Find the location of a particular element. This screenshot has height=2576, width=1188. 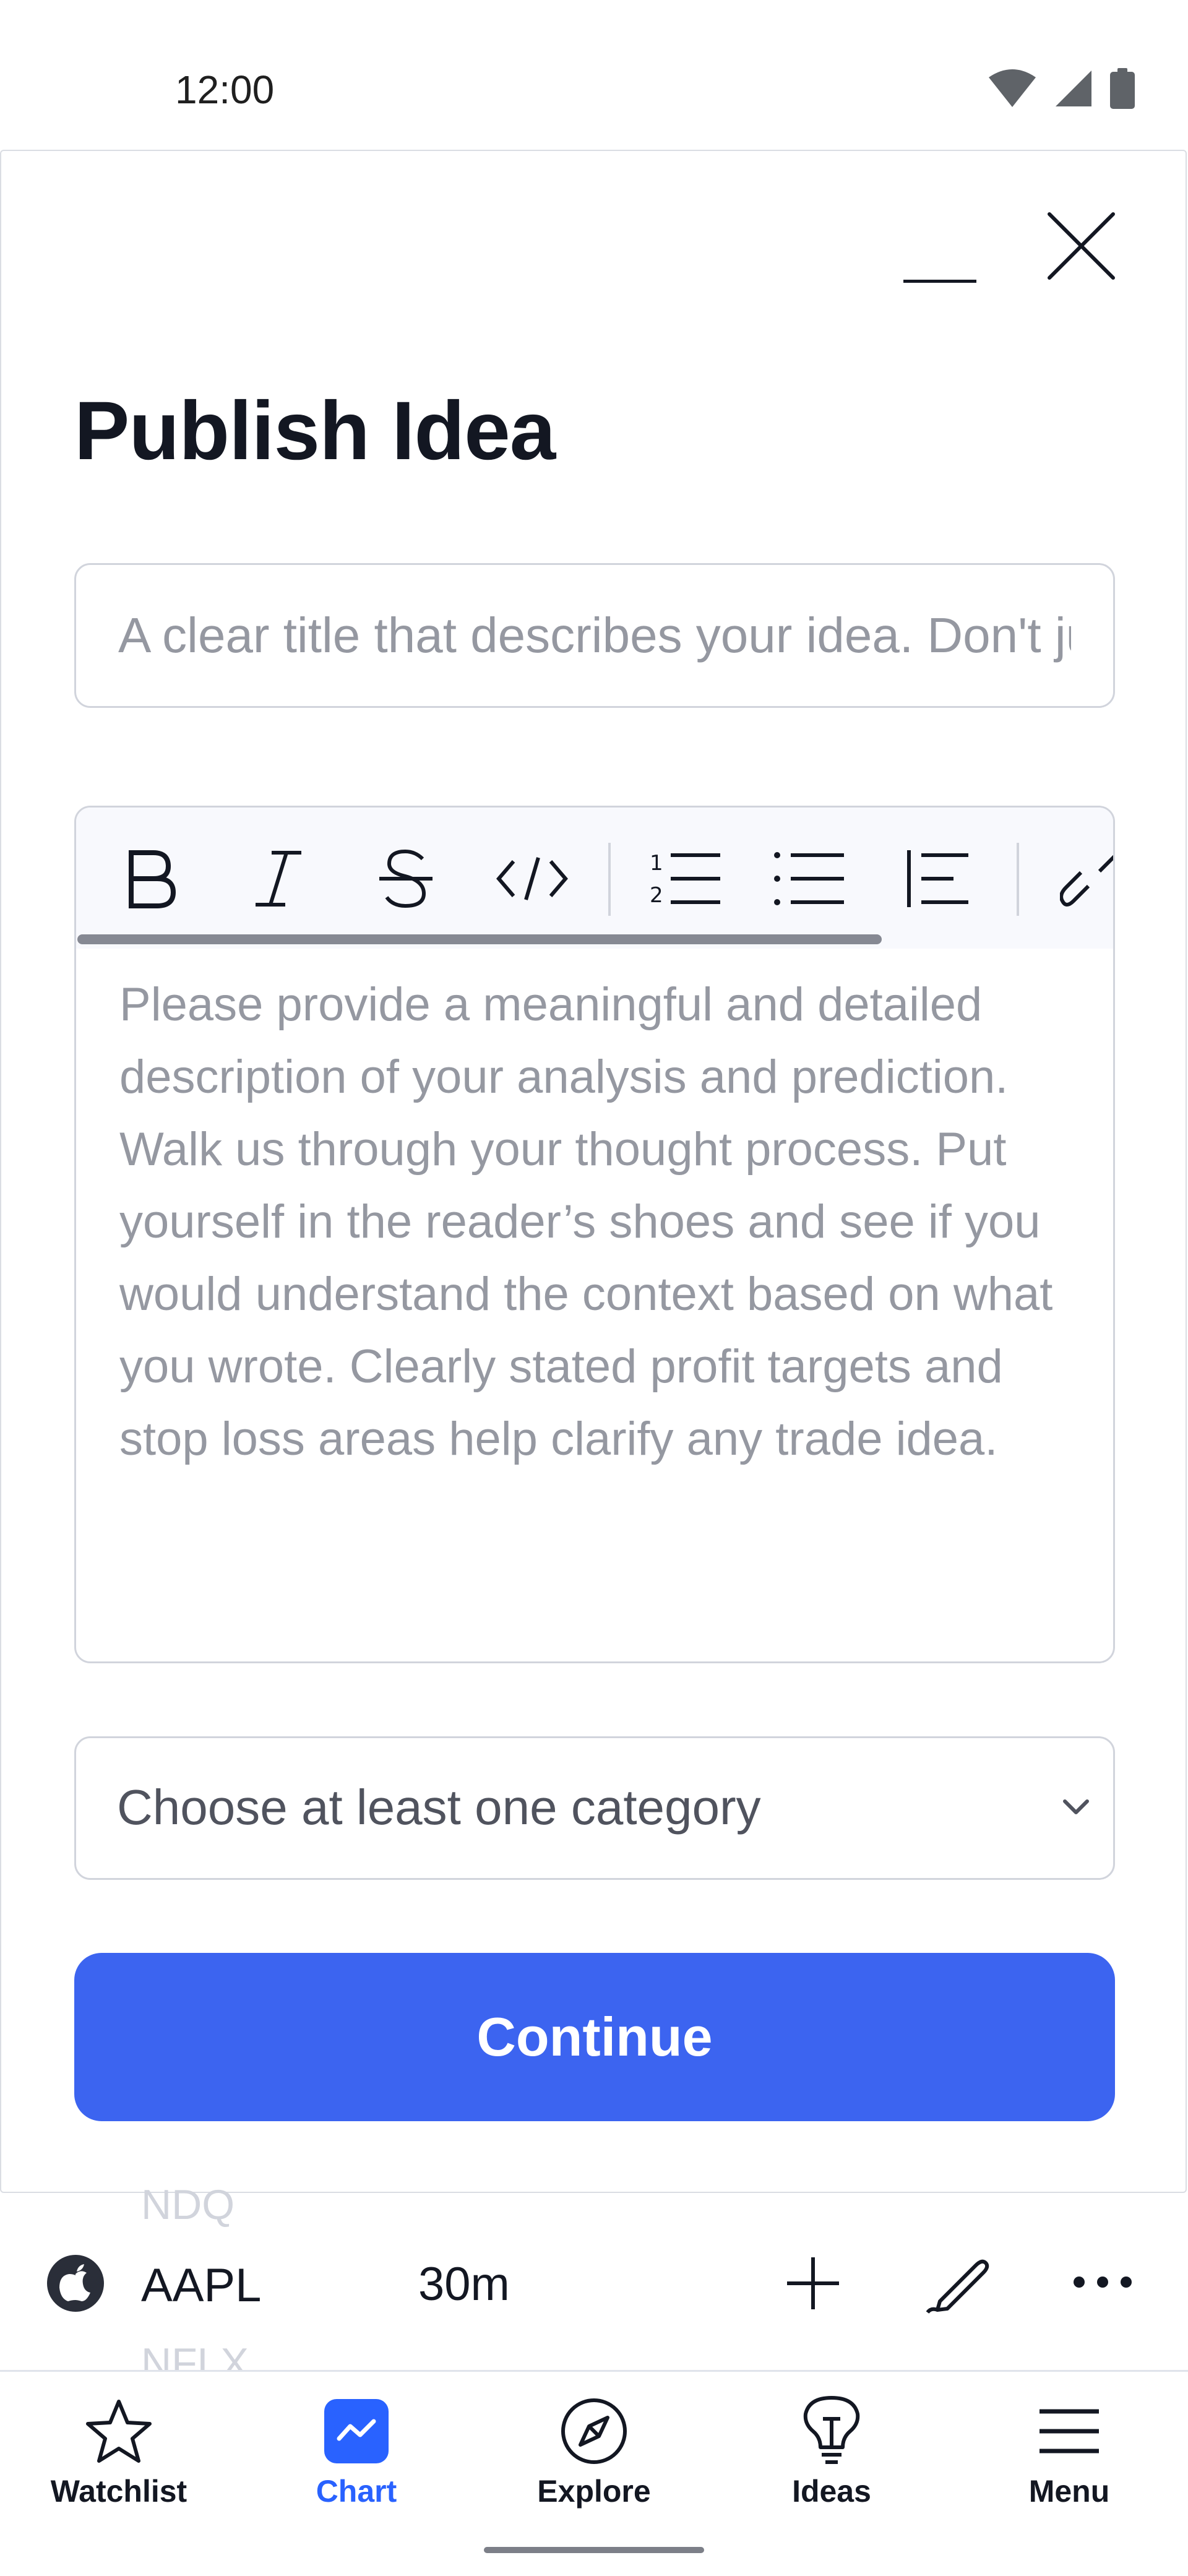

dialog-title: Publish Idea is located at coordinates (315, 431).